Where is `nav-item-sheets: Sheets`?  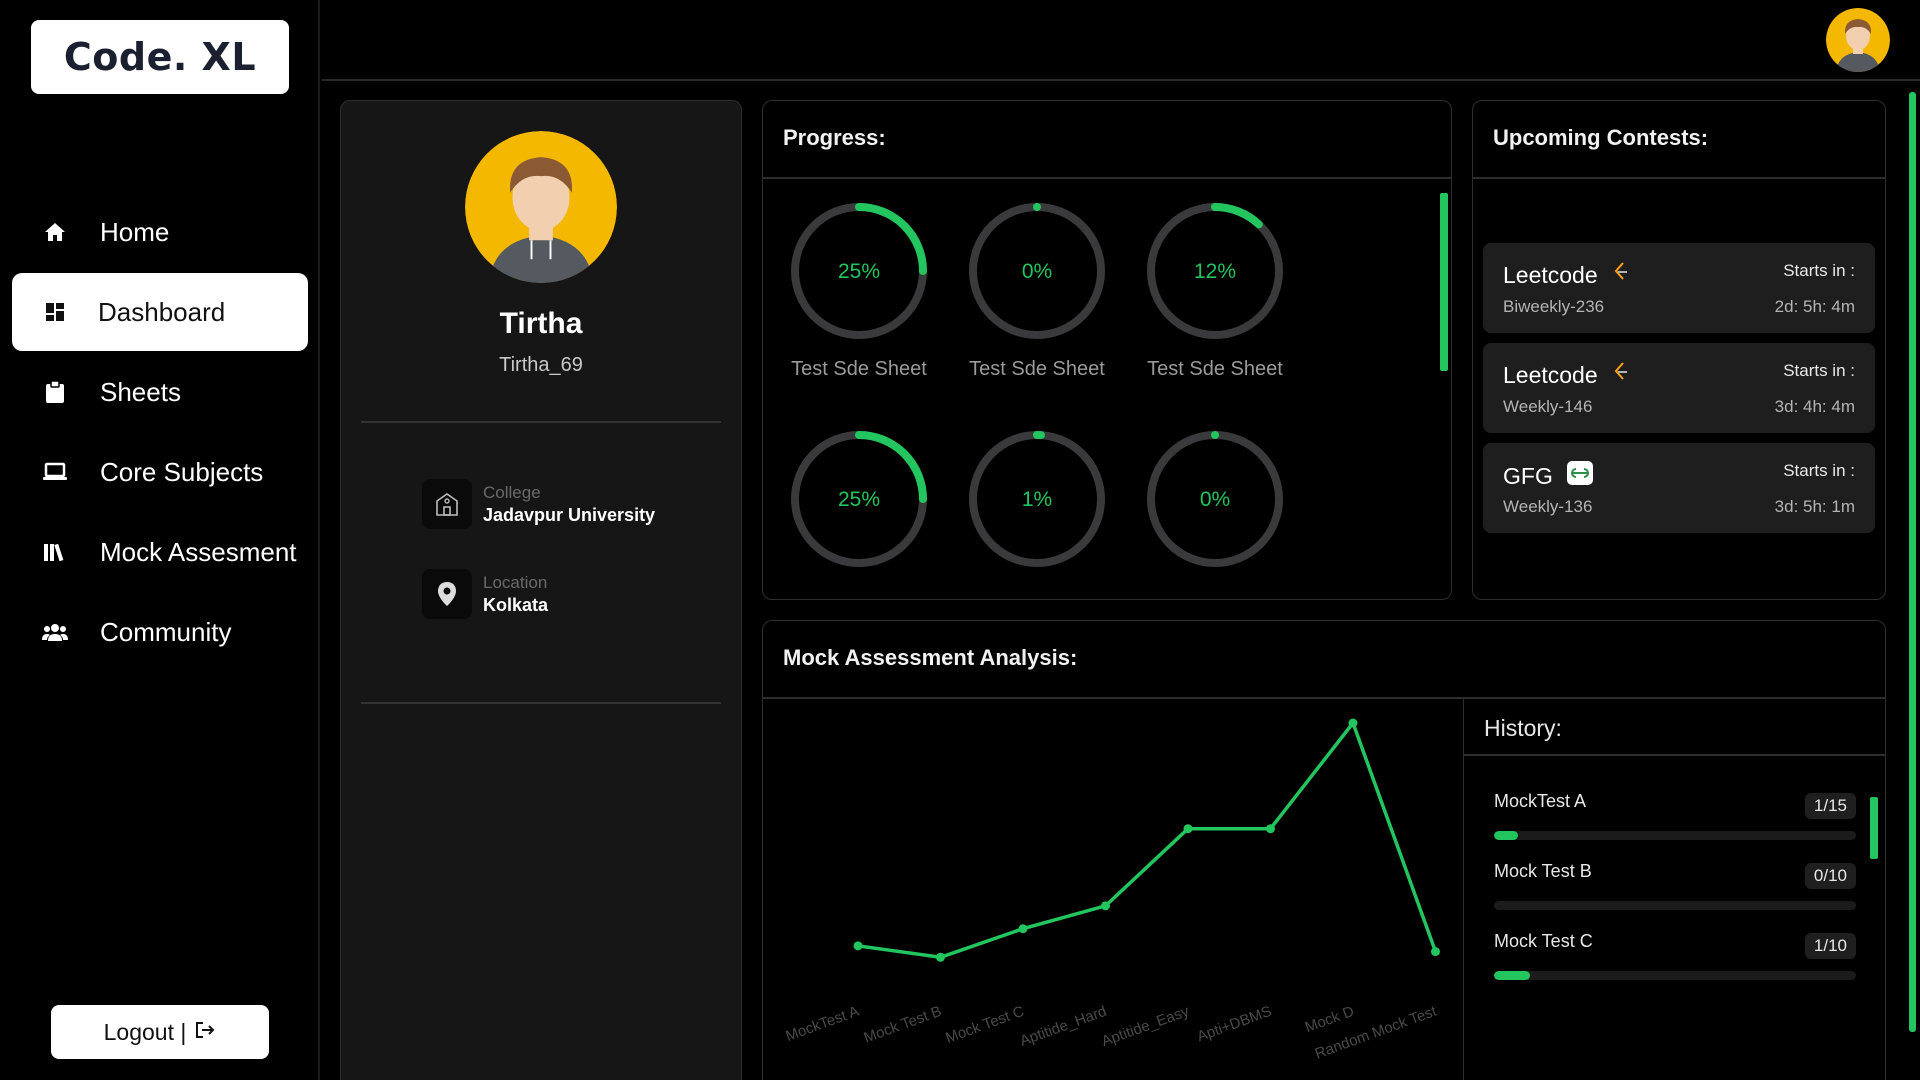 nav-item-sheets: Sheets is located at coordinates (160, 392).